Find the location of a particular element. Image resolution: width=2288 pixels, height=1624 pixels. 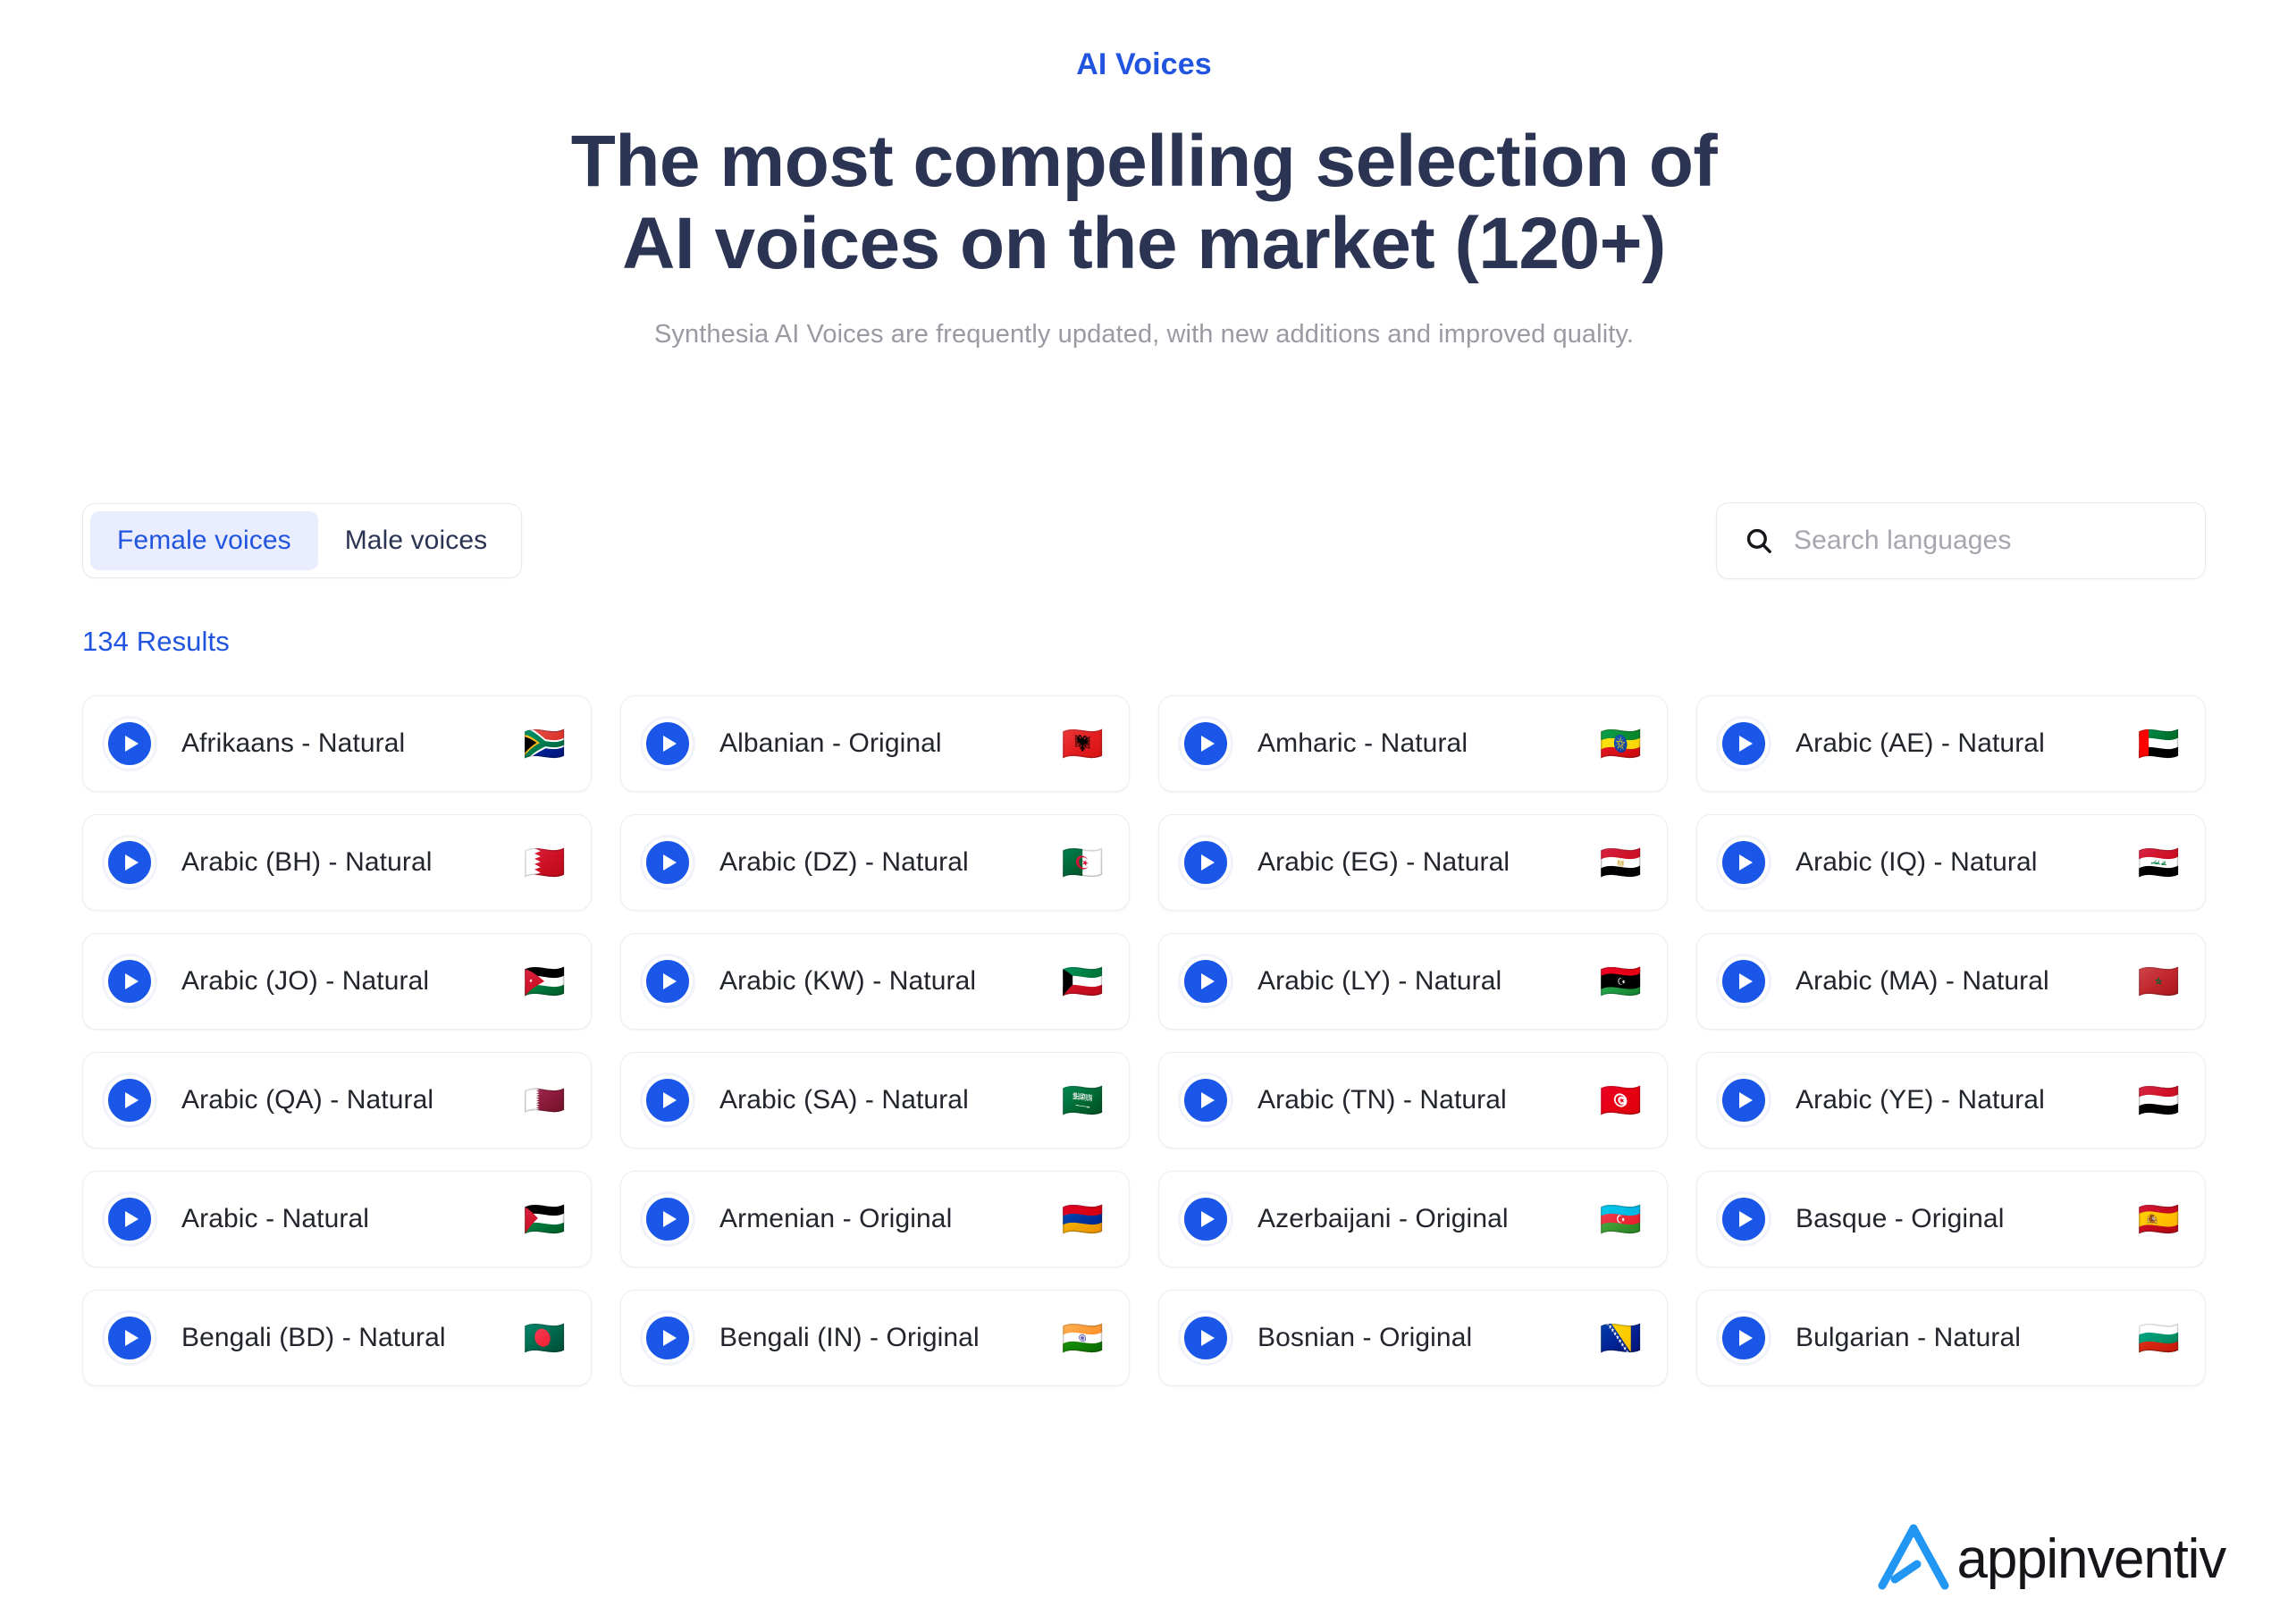

eyebrow-label: AI Voices is located at coordinates (1144, 64).